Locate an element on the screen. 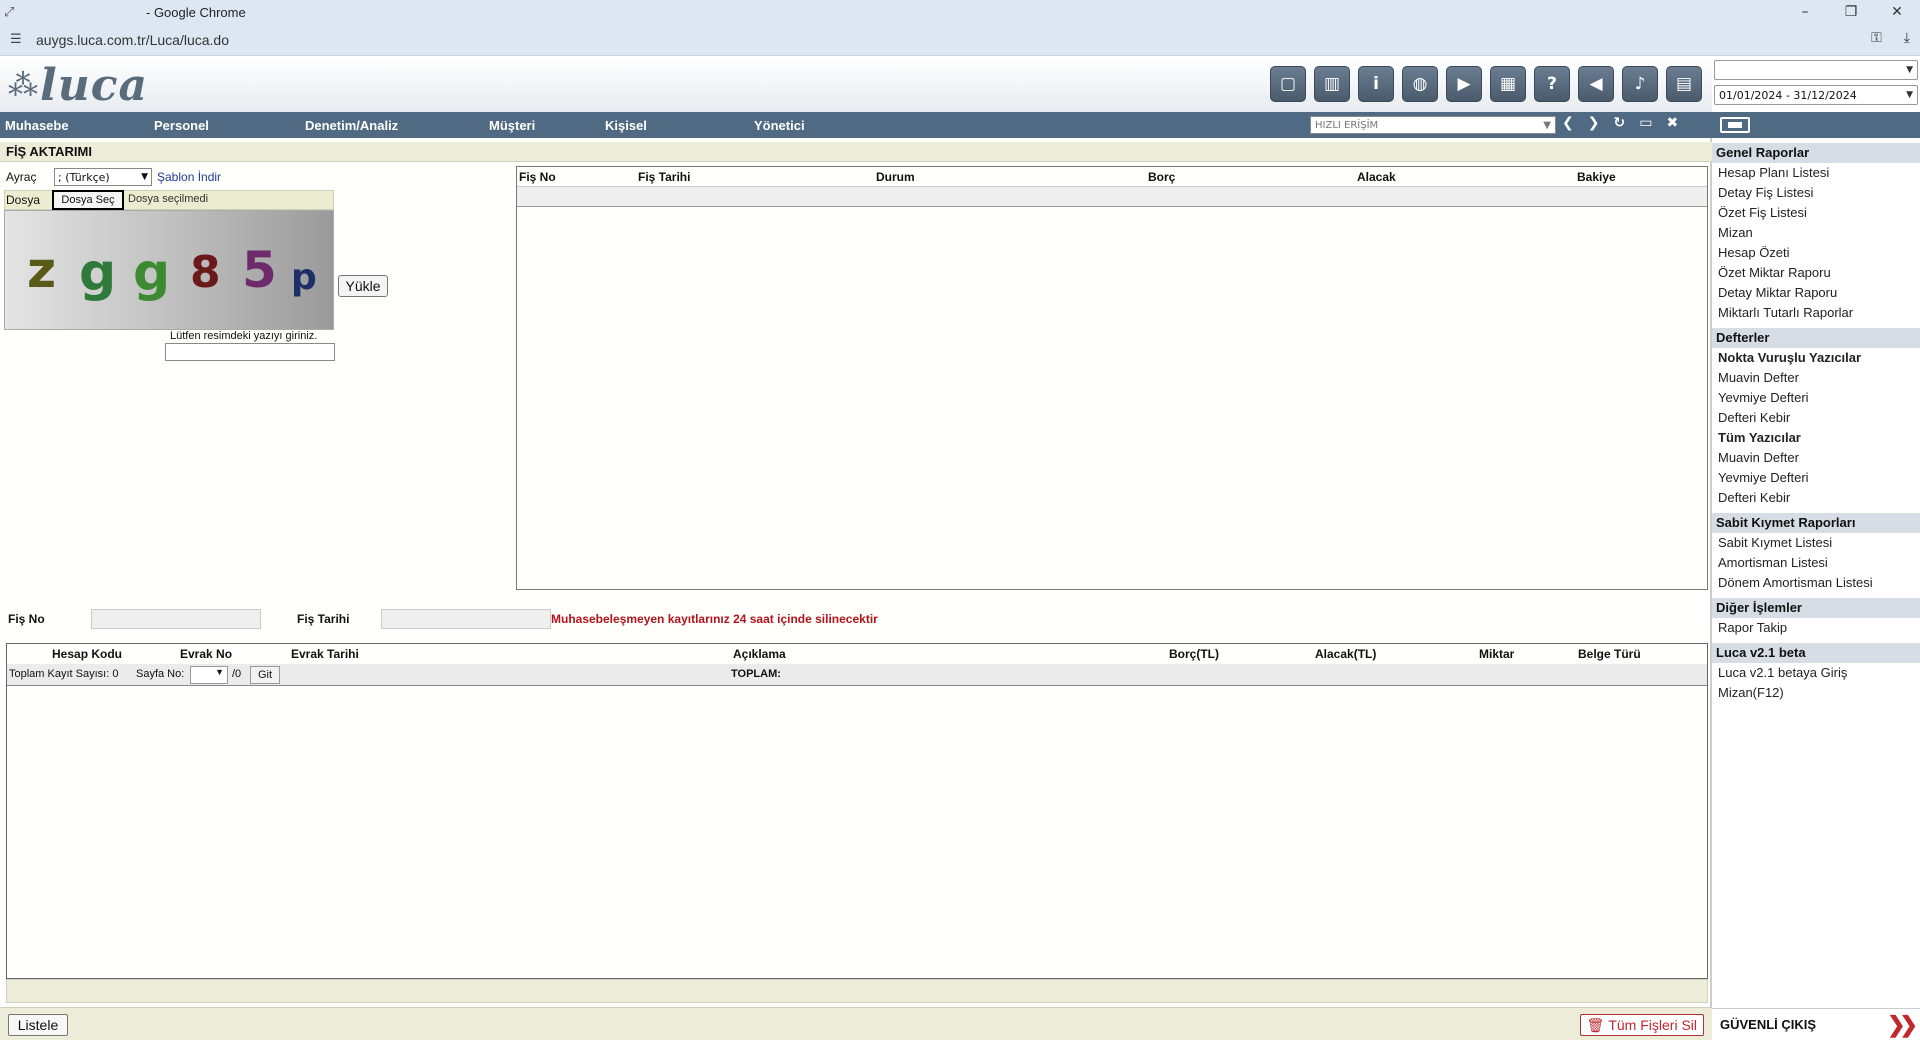  sidebar-heading-beta: Luca v2.1 beta is located at coordinates (1816, 653).